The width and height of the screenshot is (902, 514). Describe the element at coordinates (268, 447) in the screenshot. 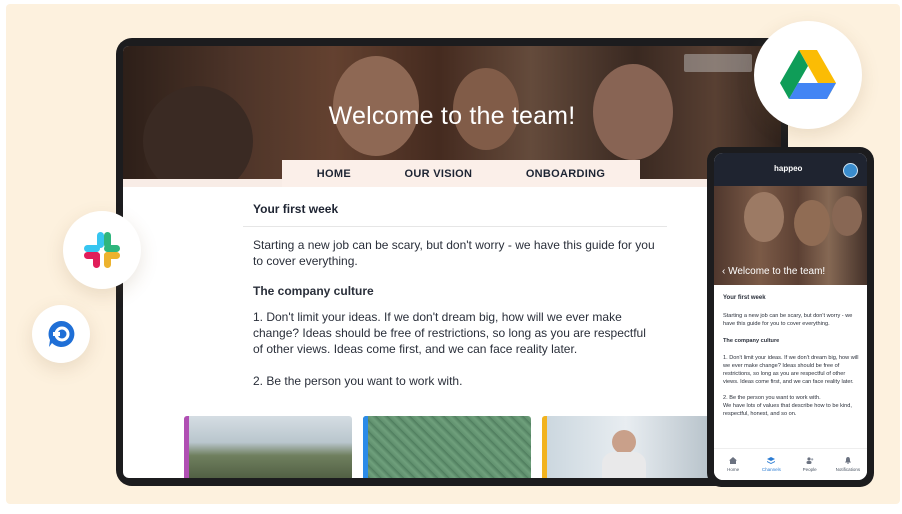

I see `card-thumbnail-coast` at that location.